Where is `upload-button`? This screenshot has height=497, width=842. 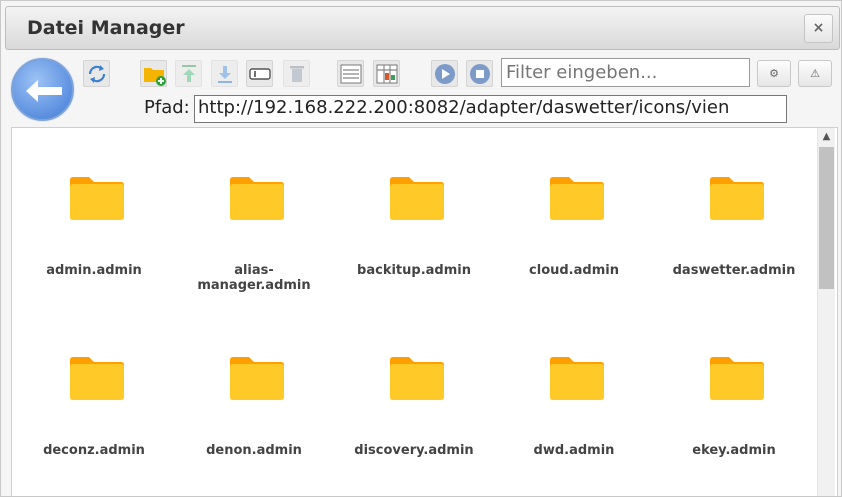
upload-button is located at coordinates (188, 73).